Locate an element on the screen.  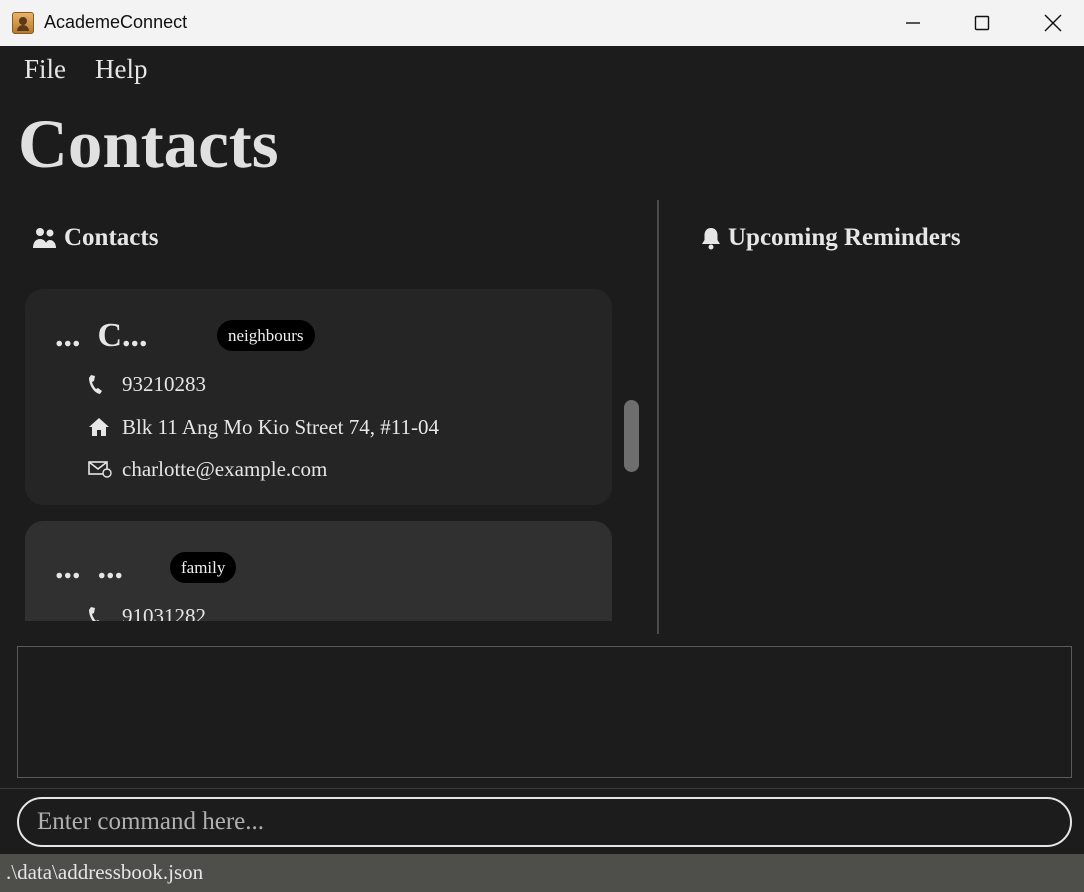
reminders-header: Upcoming Reminders is located at coordinates (830, 238).